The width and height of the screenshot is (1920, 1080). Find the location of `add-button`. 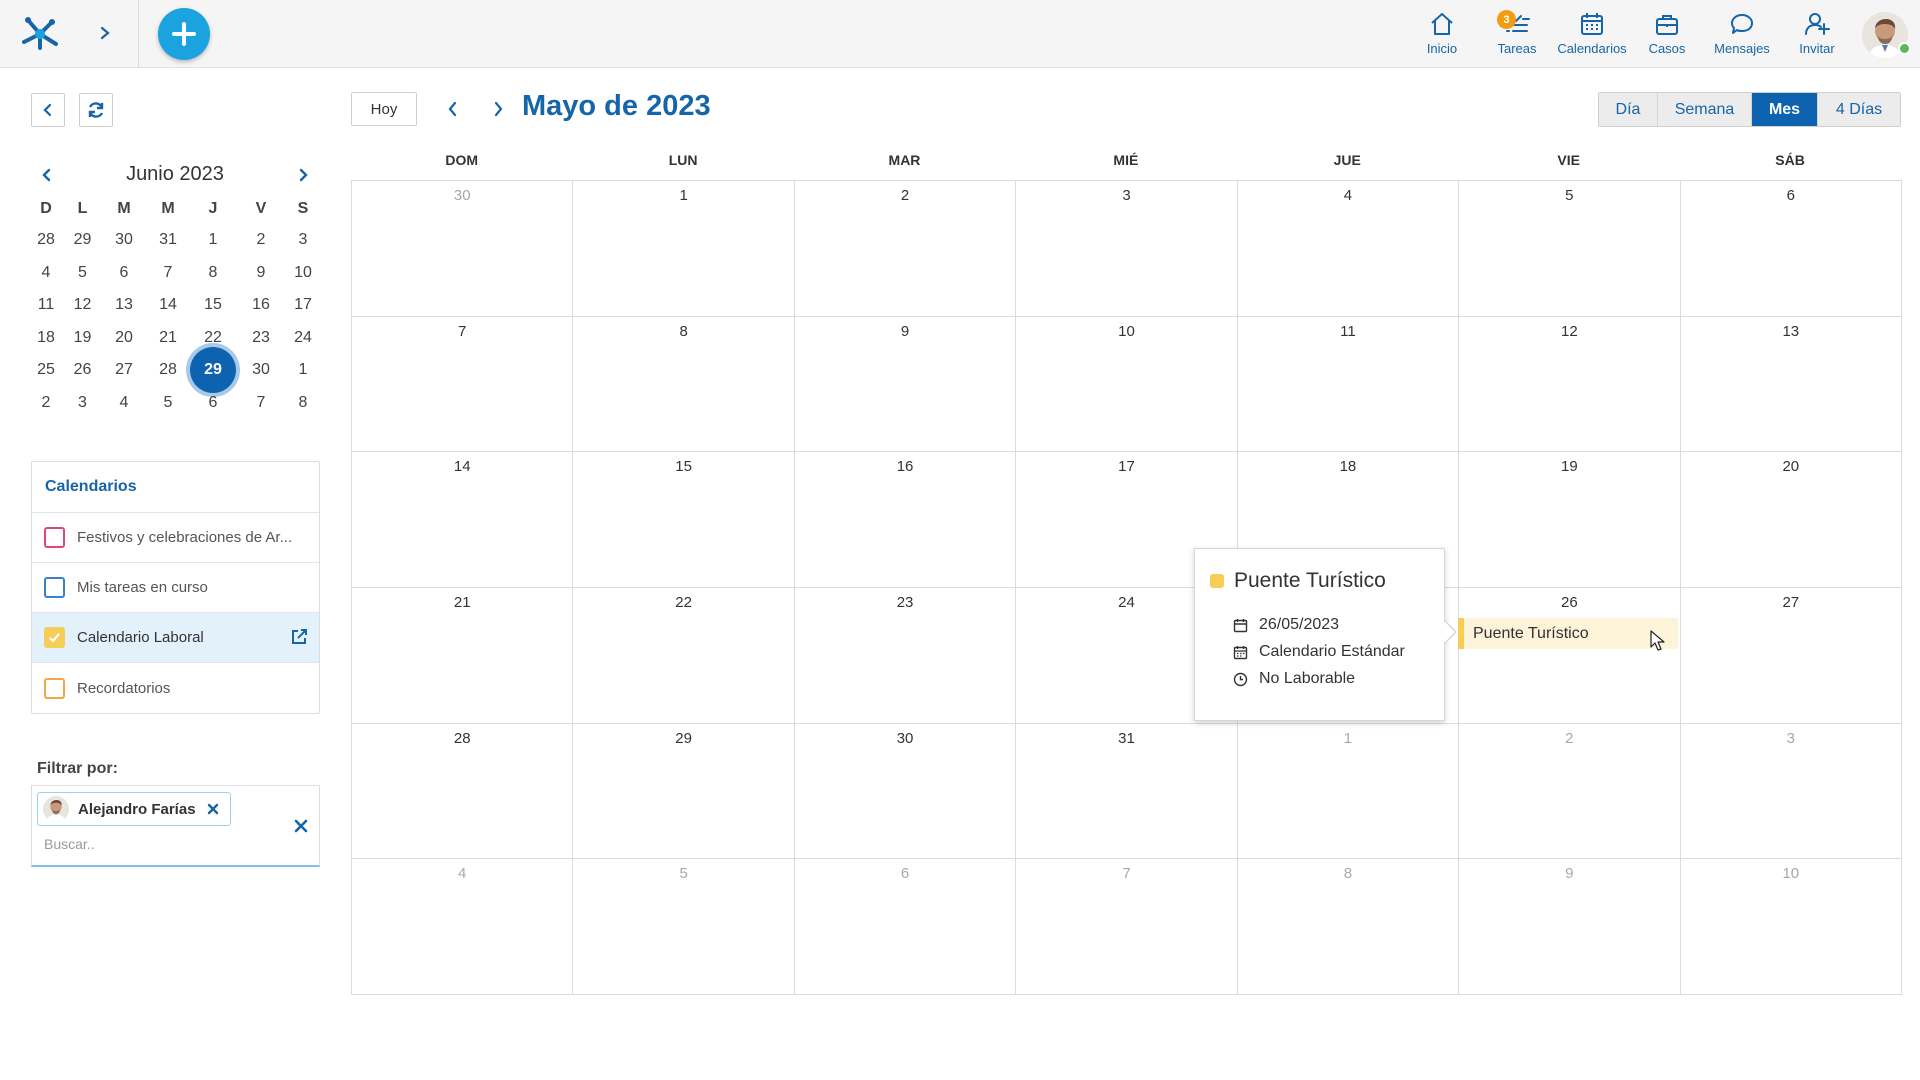

add-button is located at coordinates (184, 34).